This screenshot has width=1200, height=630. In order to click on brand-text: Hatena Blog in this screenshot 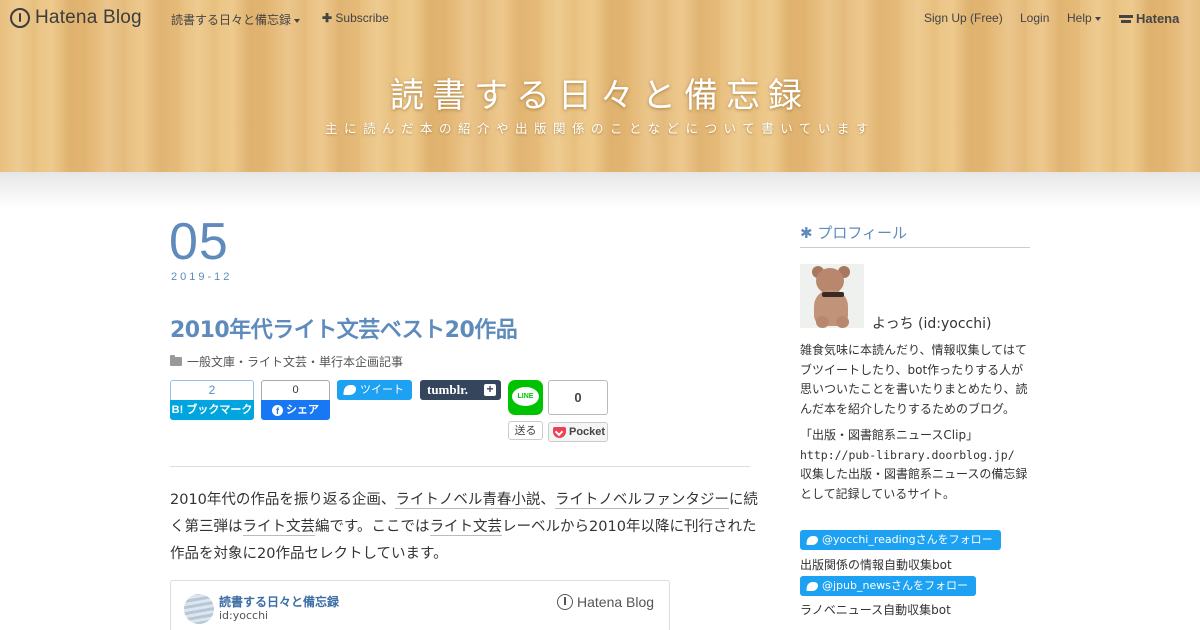, I will do `click(88, 17)`.